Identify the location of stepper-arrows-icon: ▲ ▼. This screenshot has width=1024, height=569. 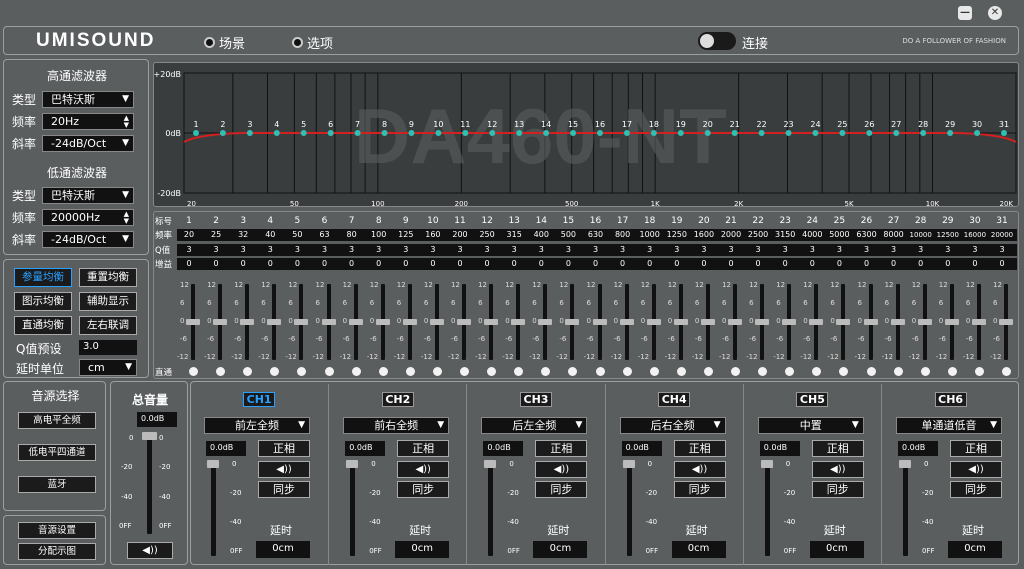
(126, 122).